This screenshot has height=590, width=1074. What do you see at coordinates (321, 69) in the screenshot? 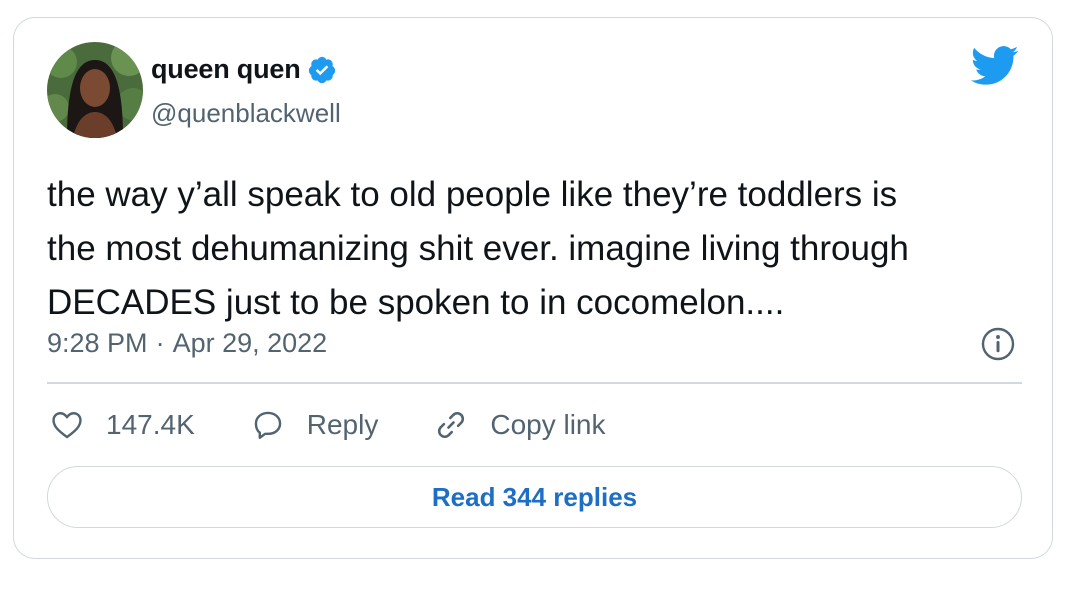
I see `verified-badge-icon` at bounding box center [321, 69].